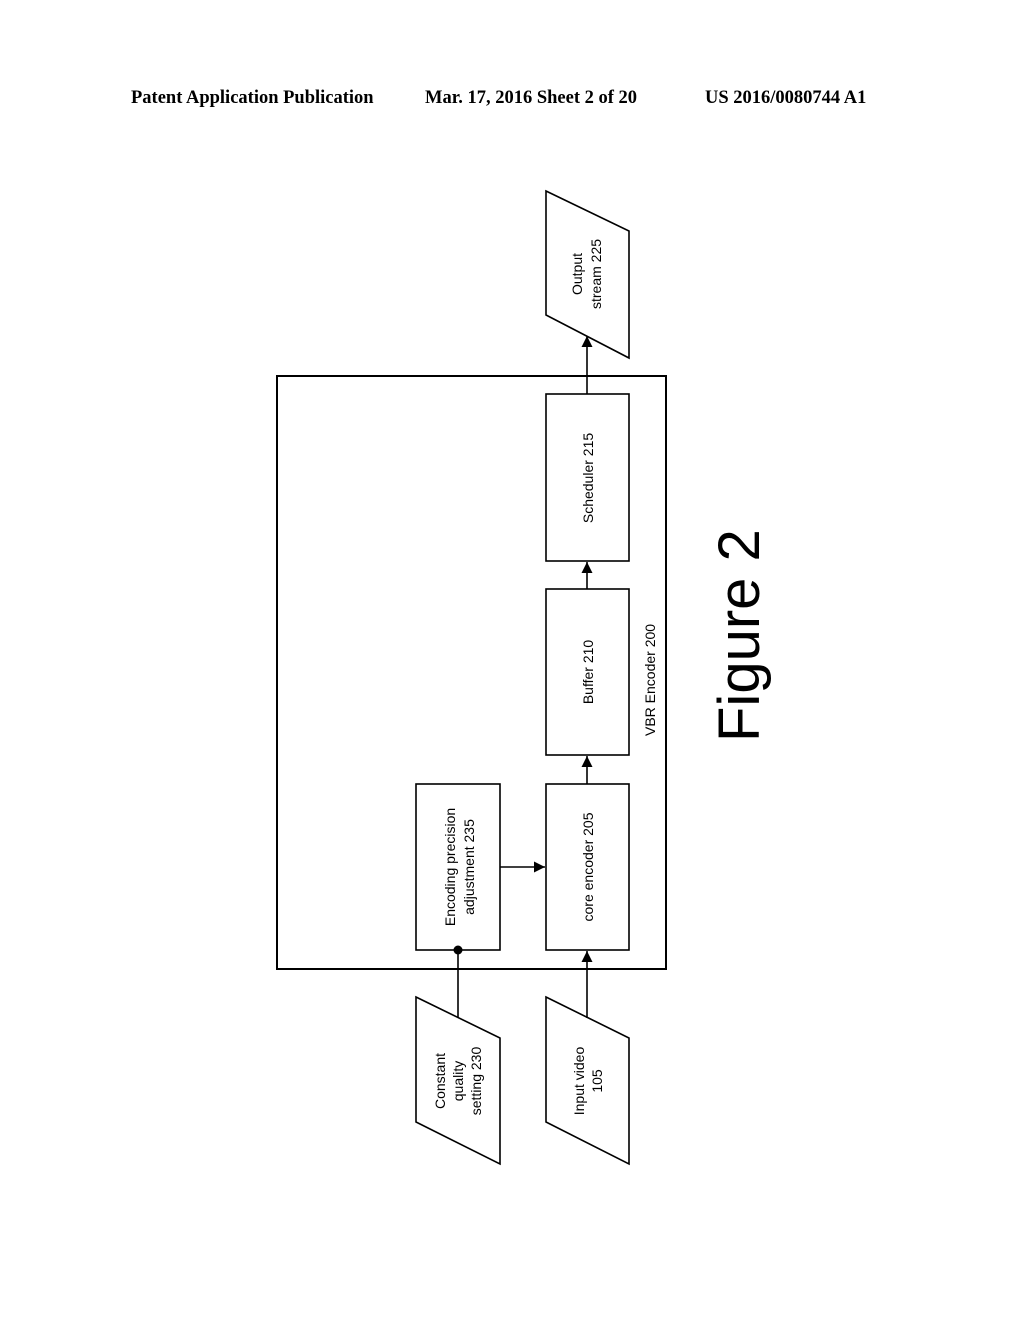 This screenshot has height=1320, width=1024. I want to click on input-video-label-line2: 105, so click(597, 1081).